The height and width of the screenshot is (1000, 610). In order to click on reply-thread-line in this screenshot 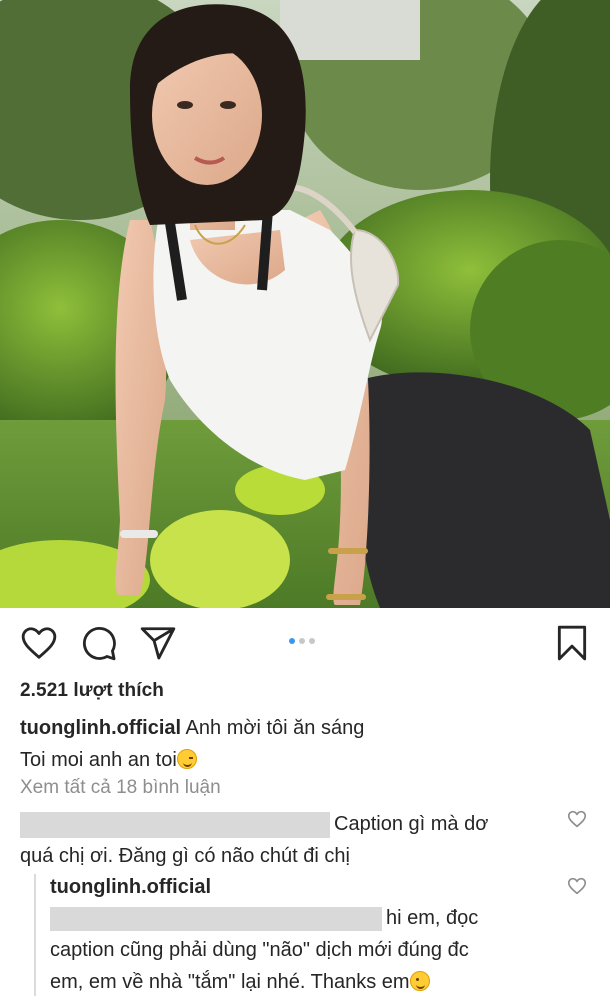, I will do `click(35, 935)`.